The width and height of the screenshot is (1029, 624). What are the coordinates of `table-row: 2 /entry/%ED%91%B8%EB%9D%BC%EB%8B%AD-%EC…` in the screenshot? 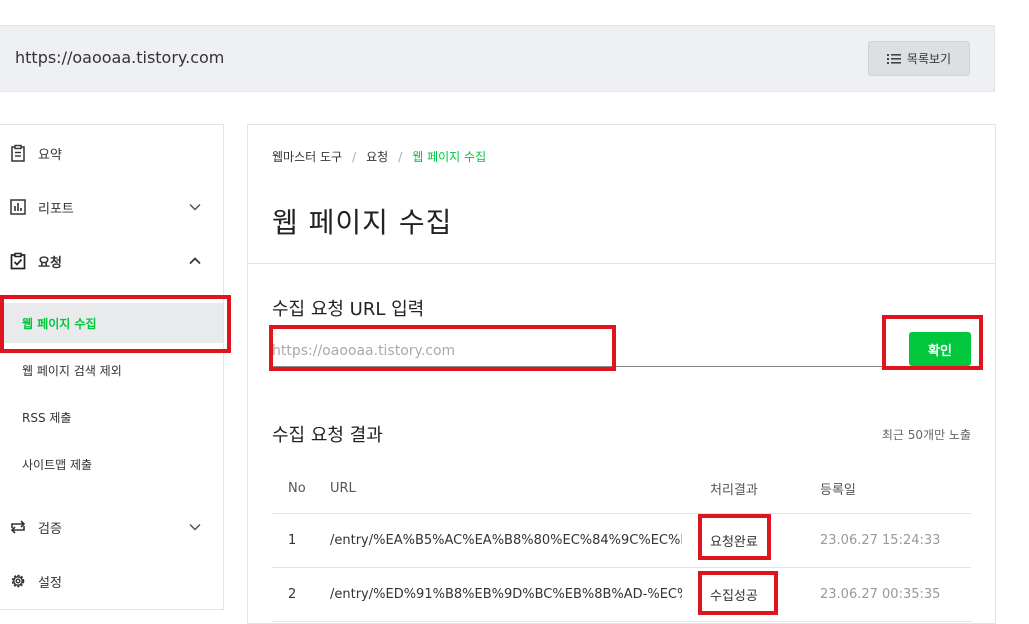 It's located at (621, 595).